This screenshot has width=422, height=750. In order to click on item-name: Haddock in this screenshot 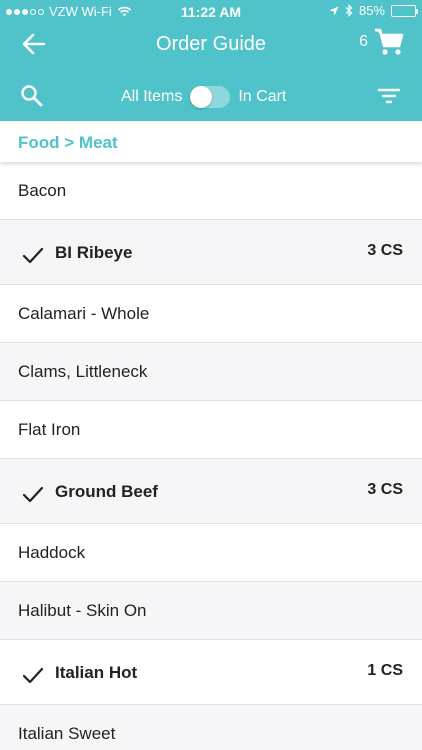, I will do `click(52, 552)`.